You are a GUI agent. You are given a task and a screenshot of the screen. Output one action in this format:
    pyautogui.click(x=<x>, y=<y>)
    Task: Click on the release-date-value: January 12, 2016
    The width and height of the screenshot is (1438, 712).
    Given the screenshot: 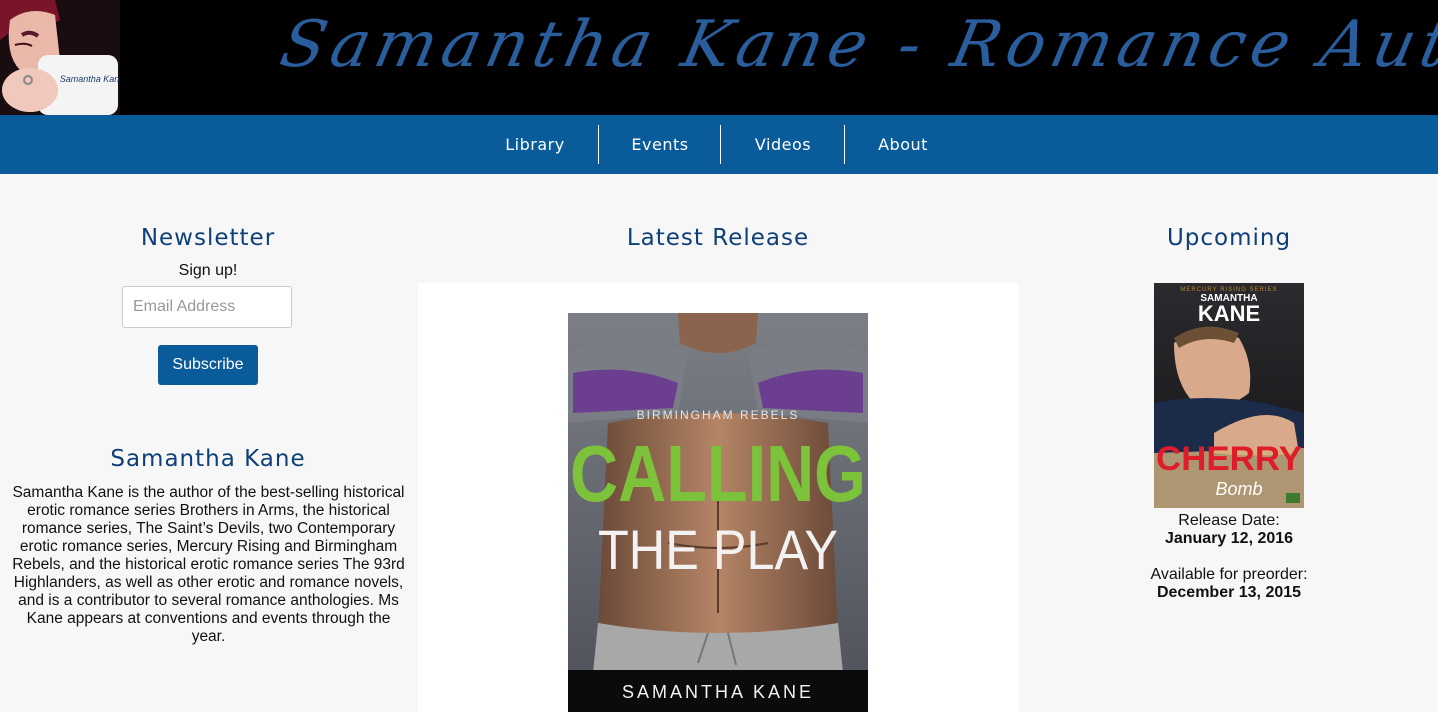 What is the action you would take?
    pyautogui.click(x=1229, y=538)
    